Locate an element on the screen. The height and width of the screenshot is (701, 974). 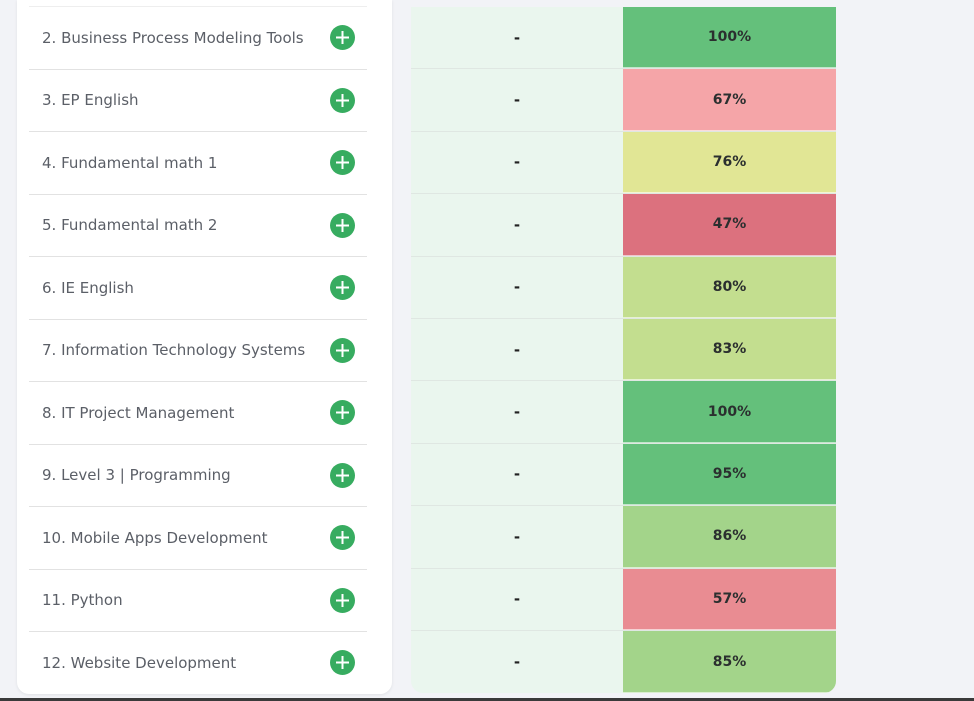
grade-row: - 57% is located at coordinates (623, 599).